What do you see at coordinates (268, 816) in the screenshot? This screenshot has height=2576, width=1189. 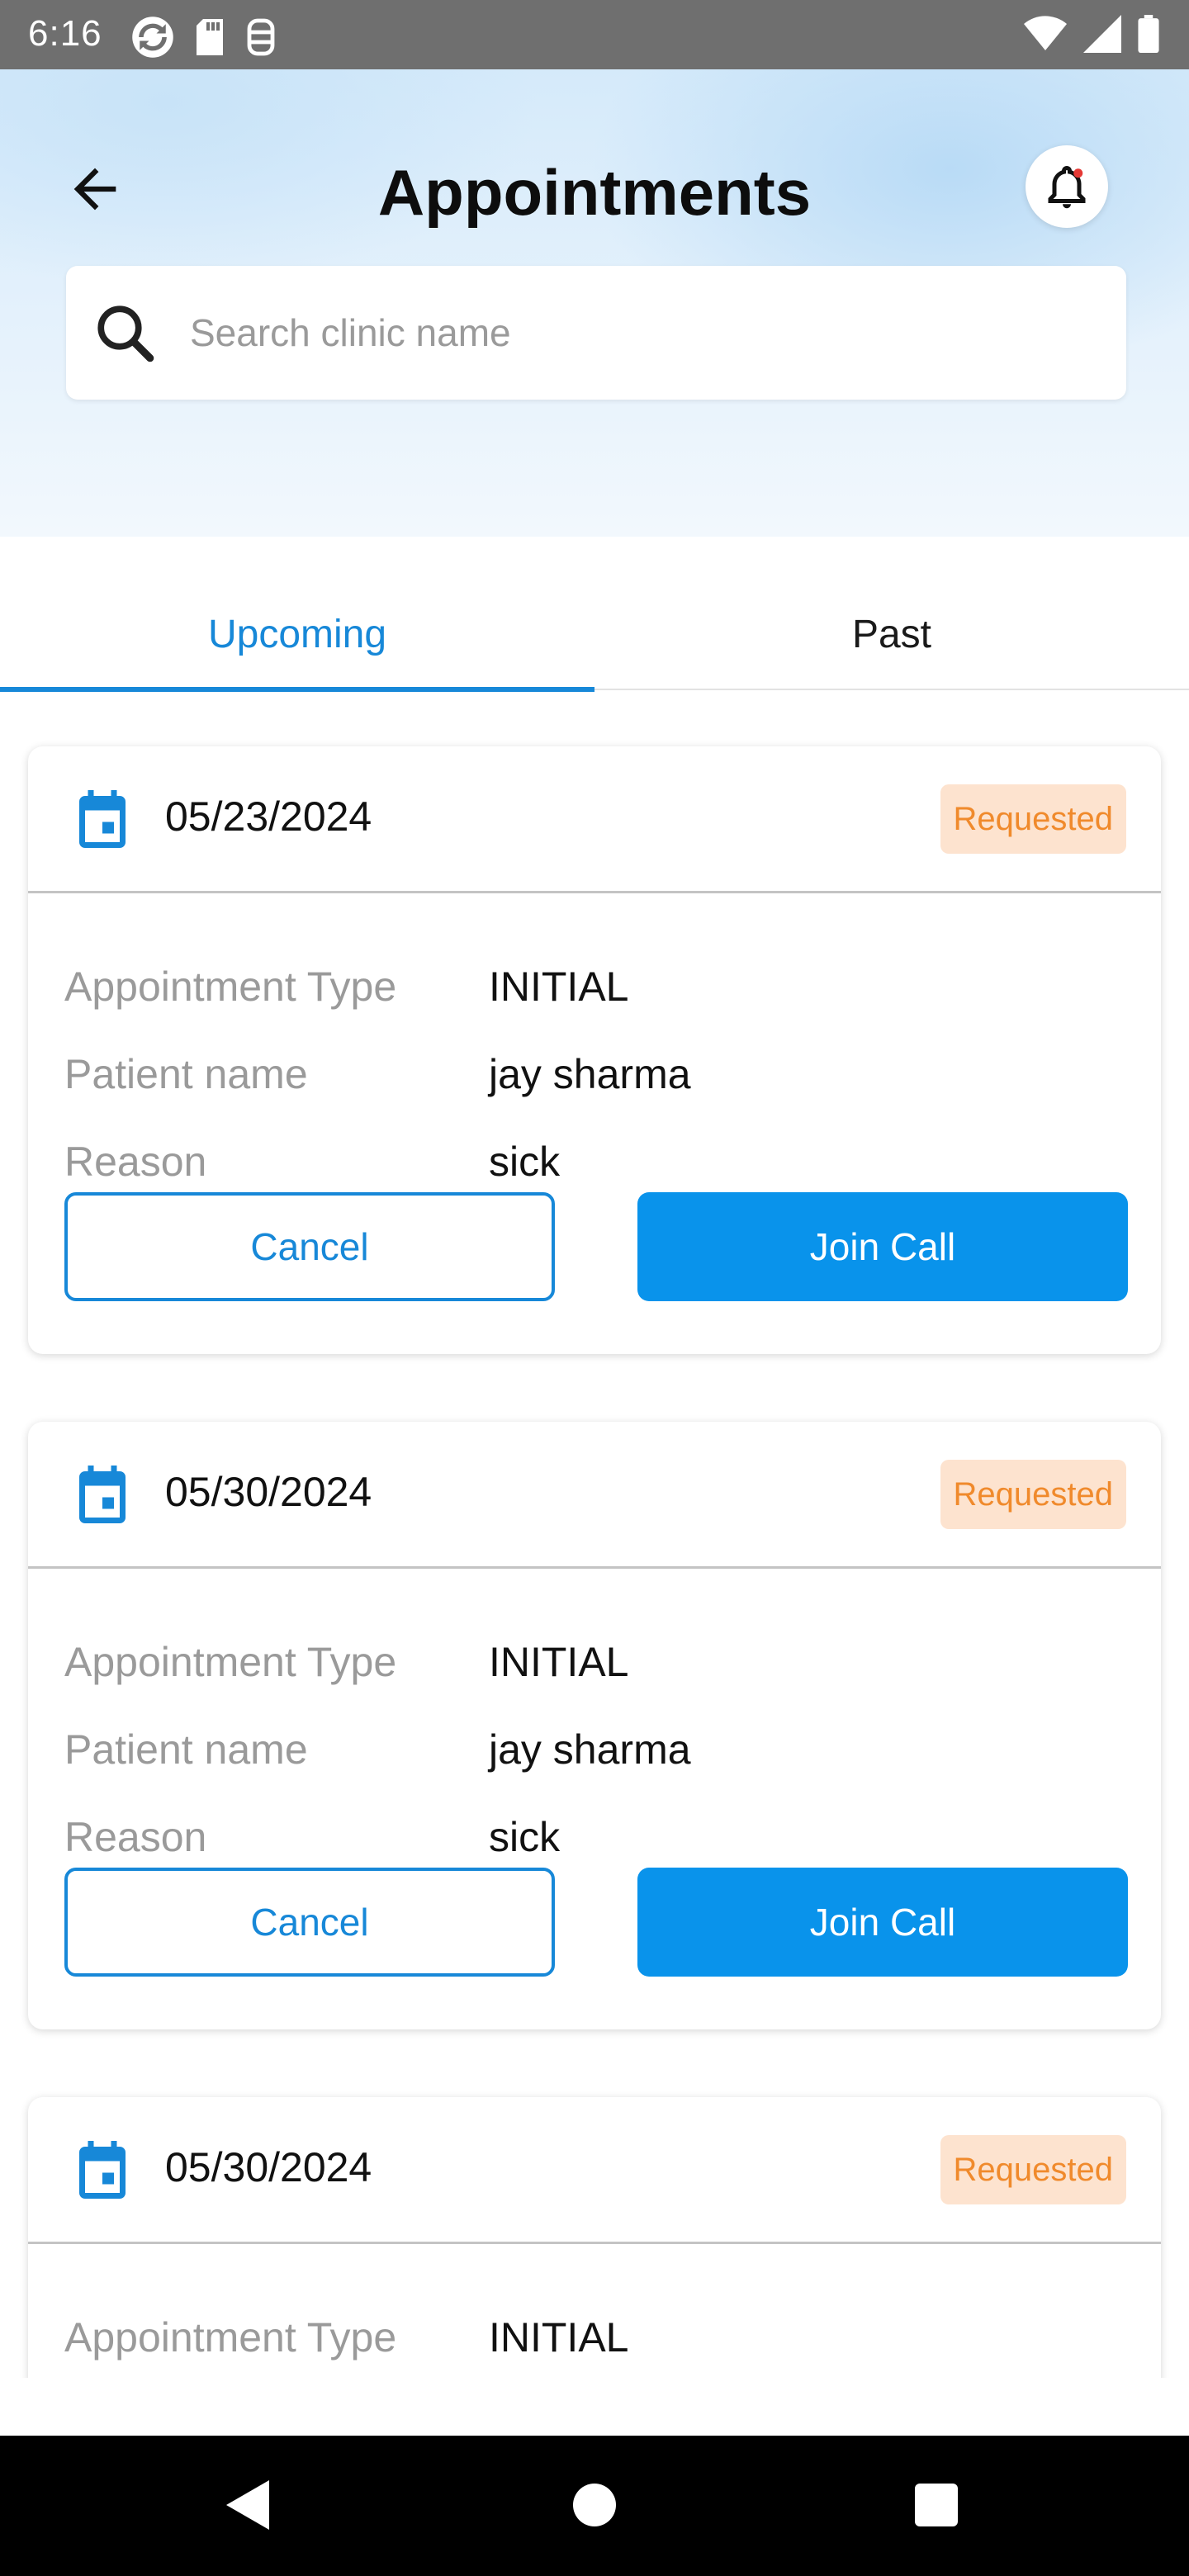 I see `appointment-date: 05/23/2024` at bounding box center [268, 816].